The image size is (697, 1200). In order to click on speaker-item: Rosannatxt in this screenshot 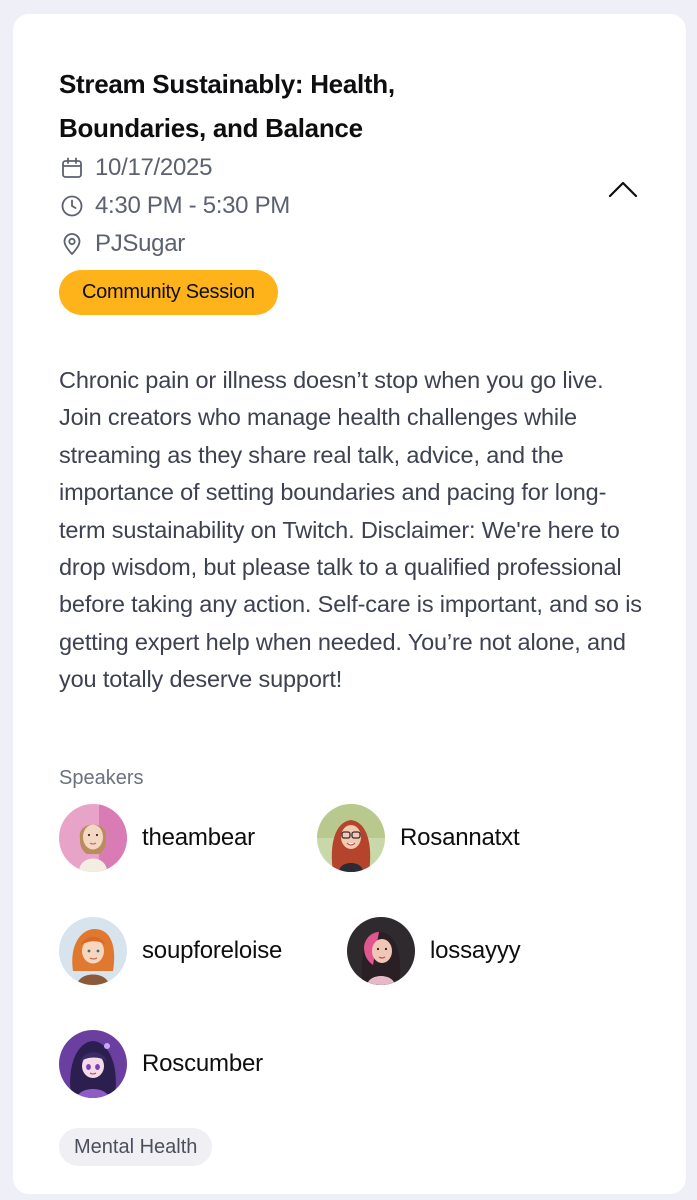, I will do `click(418, 838)`.